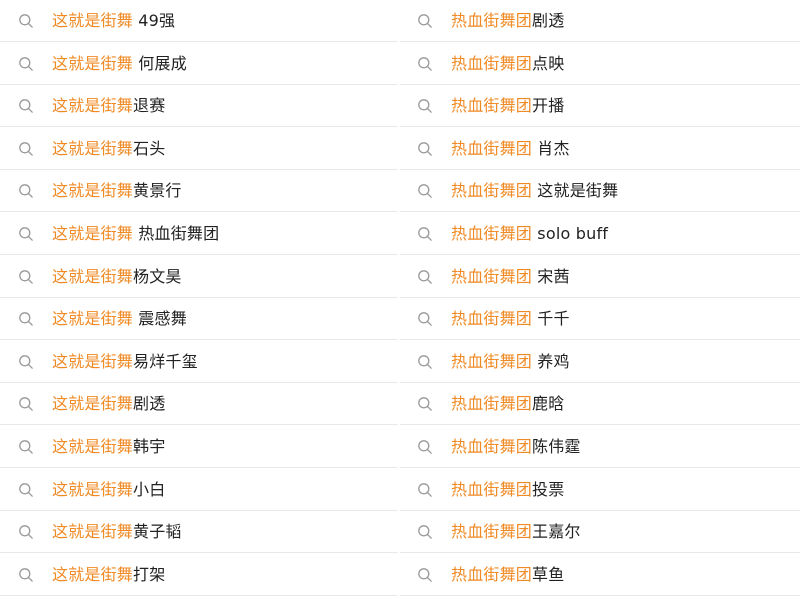 The width and height of the screenshot is (800, 599). Describe the element at coordinates (200, 447) in the screenshot. I see `suggestion-item: 这就是街舞韩宇` at that location.